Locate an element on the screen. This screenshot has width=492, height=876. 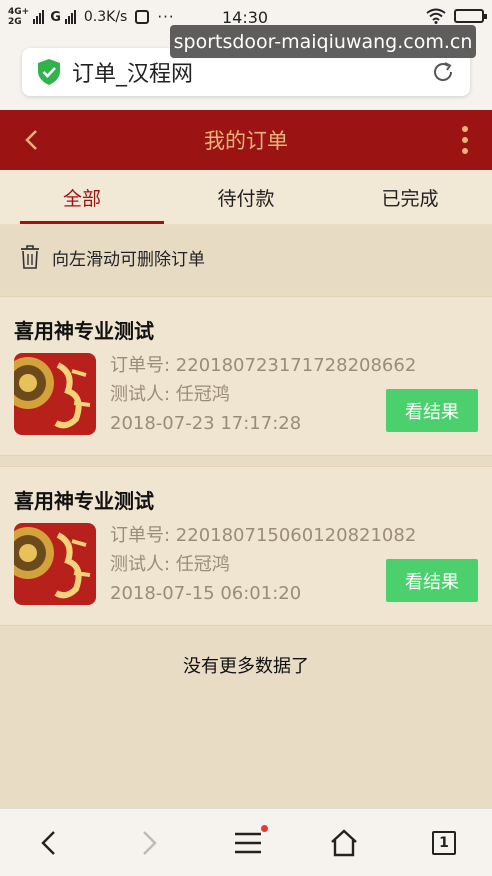
app-notification-icon is located at coordinates (142, 17).